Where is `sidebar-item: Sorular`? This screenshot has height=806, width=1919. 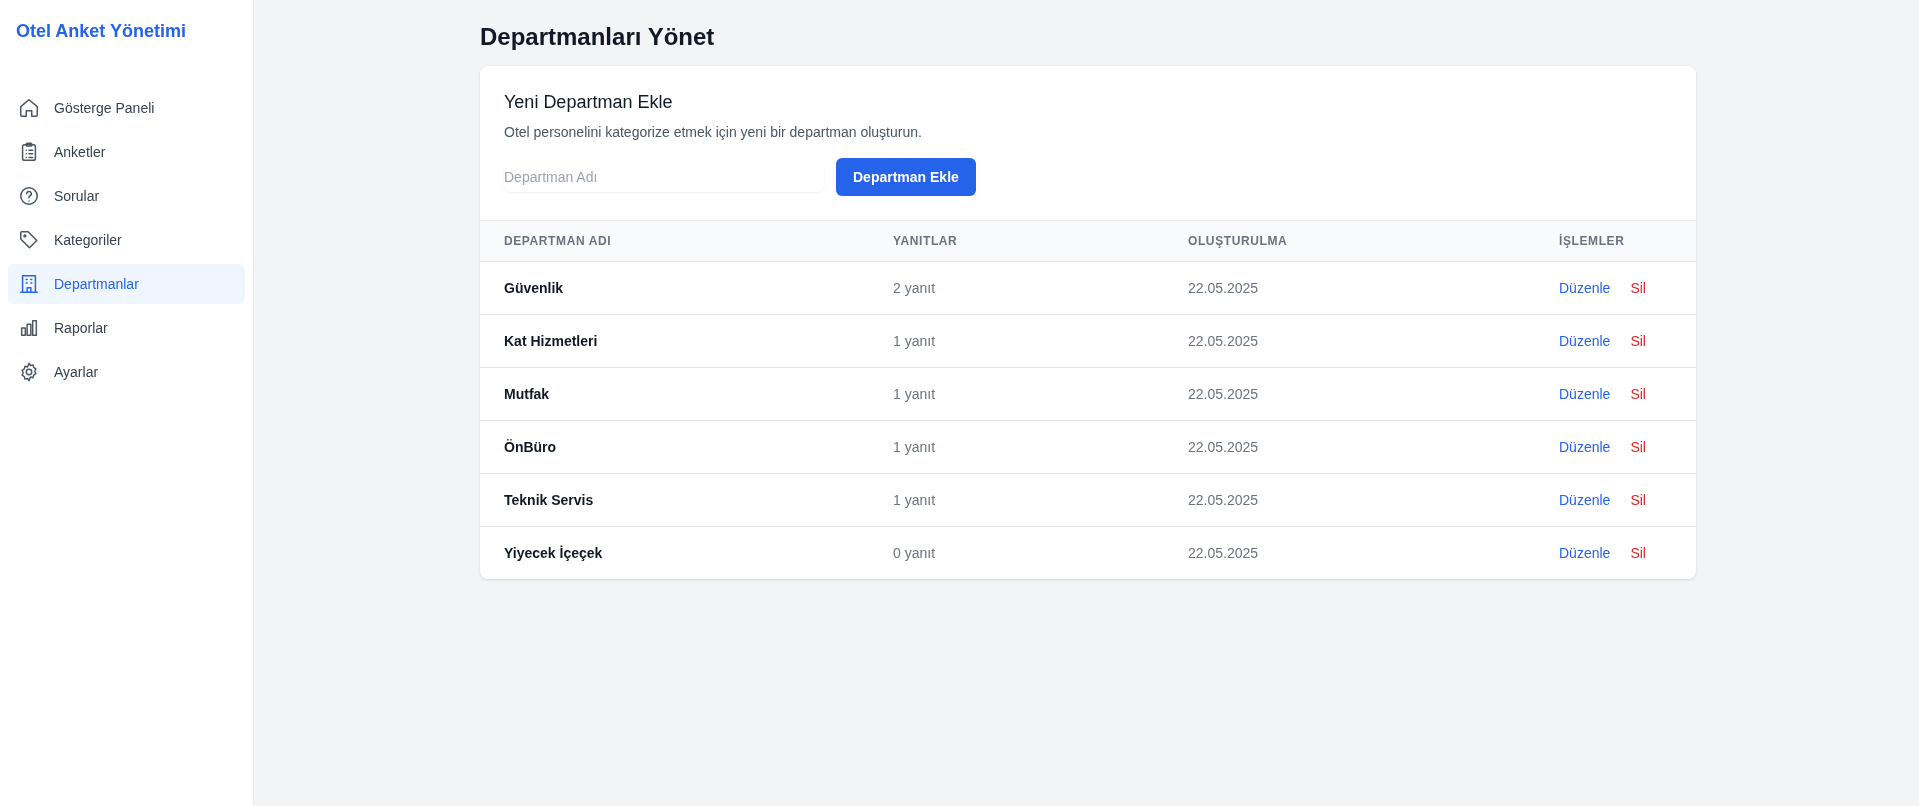 sidebar-item: Sorular is located at coordinates (126, 196).